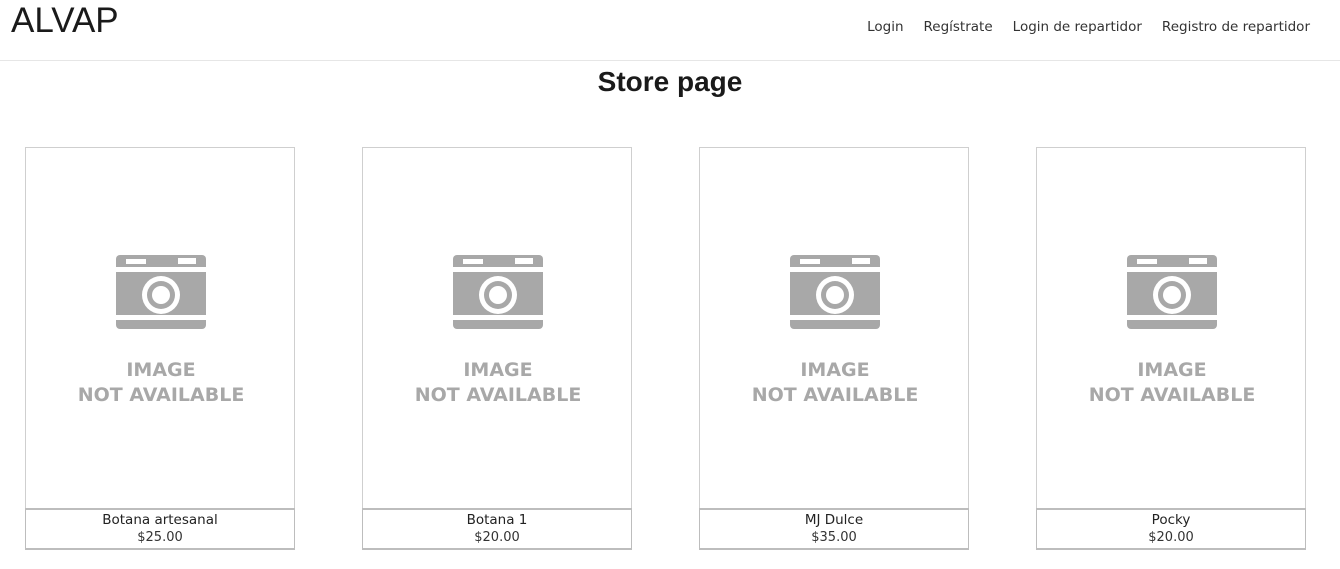  I want to click on product-price: $25.00, so click(160, 537).